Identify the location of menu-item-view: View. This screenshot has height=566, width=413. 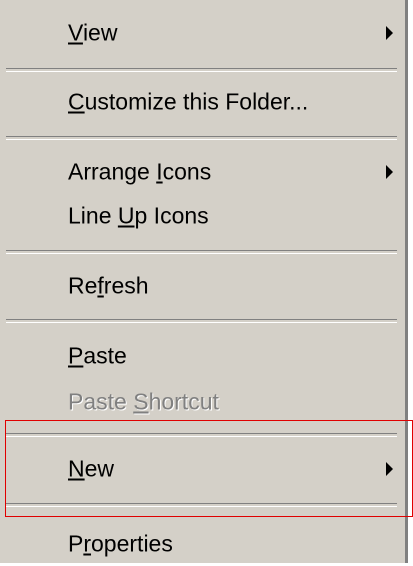
(202, 33).